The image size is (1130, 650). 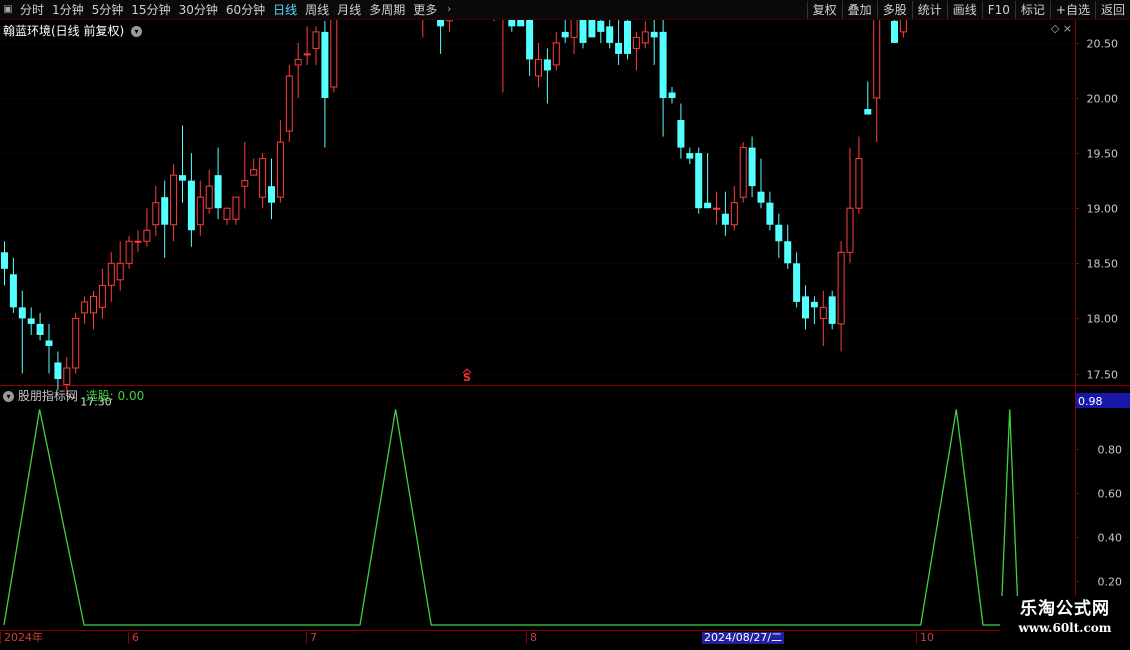 What do you see at coordinates (1110, 582) in the screenshot?
I see `indicator-tick-label: 0.20` at bounding box center [1110, 582].